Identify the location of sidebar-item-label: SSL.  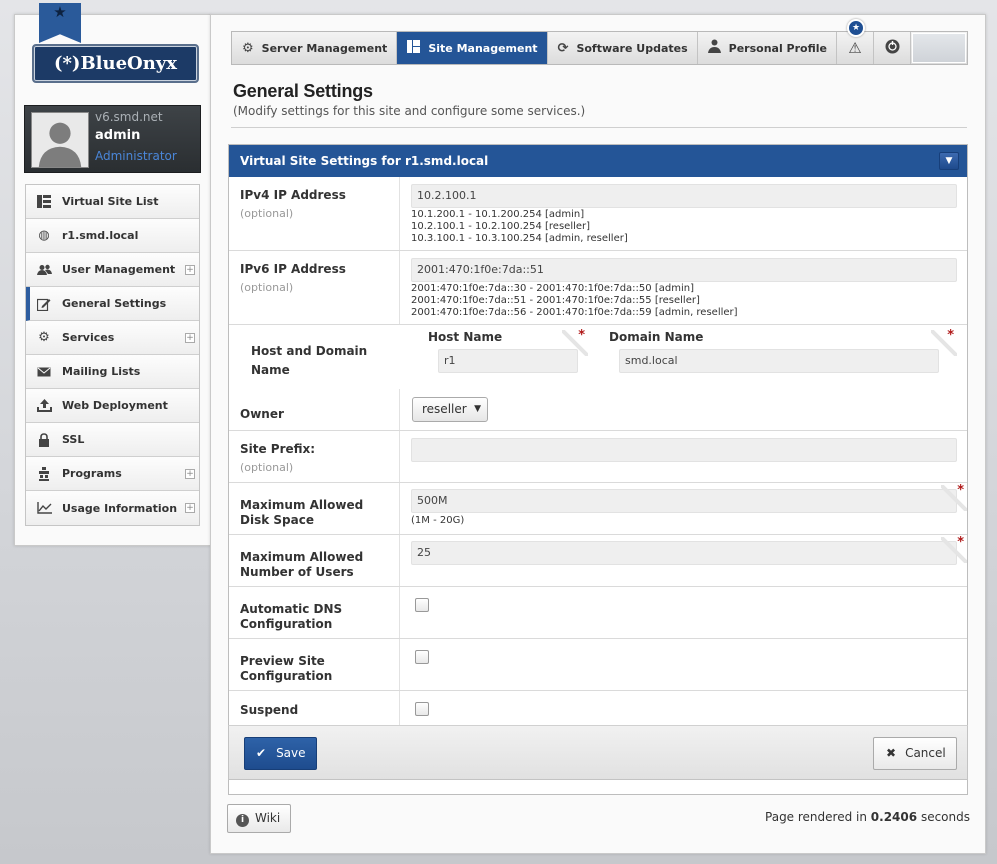
(73, 439).